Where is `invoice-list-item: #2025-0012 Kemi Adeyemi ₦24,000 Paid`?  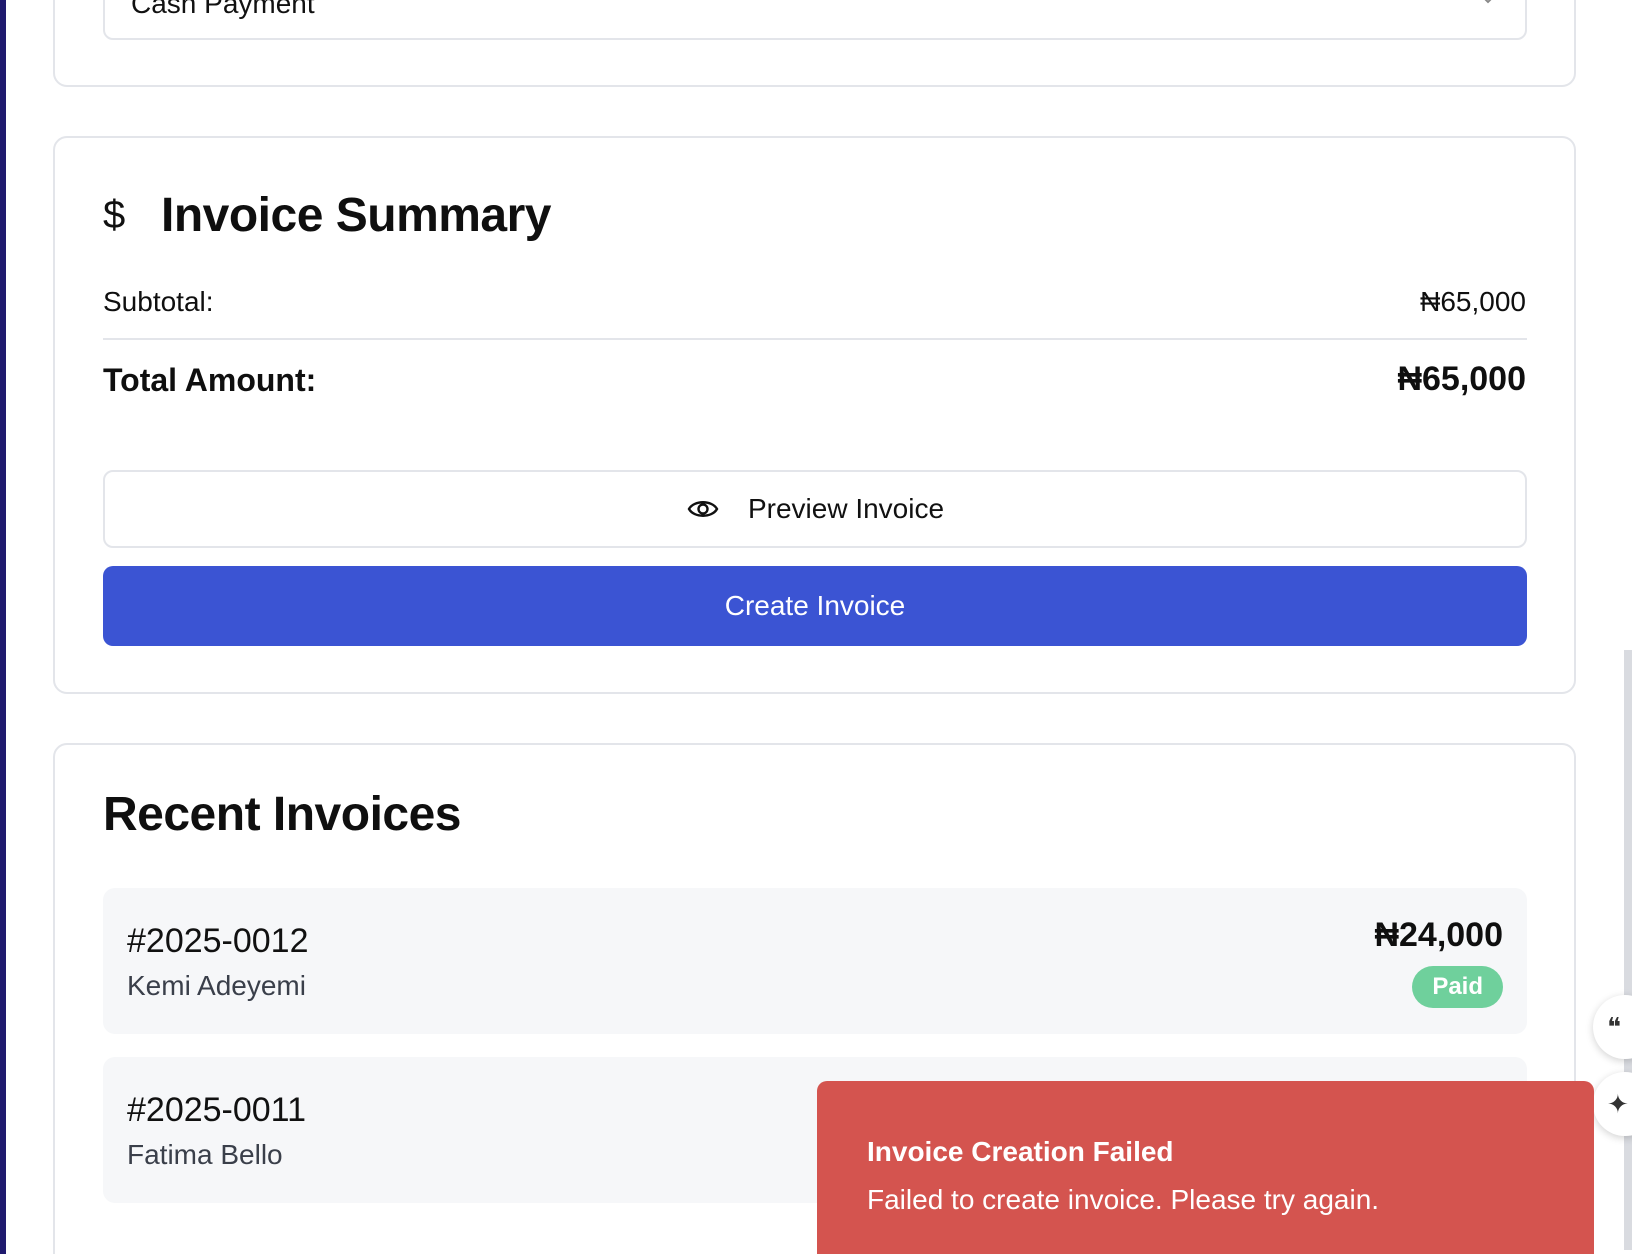 invoice-list-item: #2025-0012 Kemi Adeyemi ₦24,000 Paid is located at coordinates (815, 961).